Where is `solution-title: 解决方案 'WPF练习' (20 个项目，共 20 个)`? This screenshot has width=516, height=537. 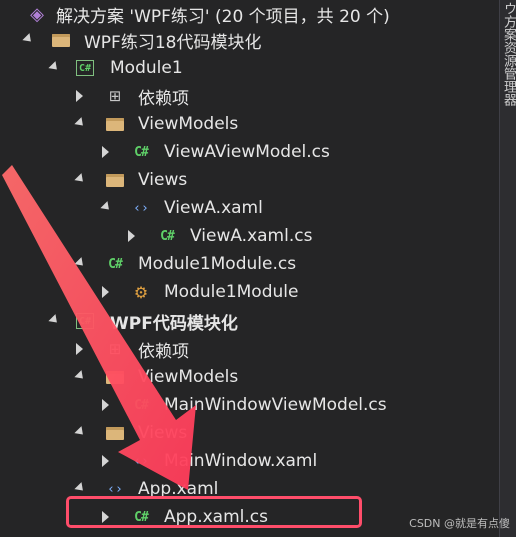 solution-title: 解决方案 'WPF练习' (20 个项目，共 20 个) is located at coordinates (223, 16).